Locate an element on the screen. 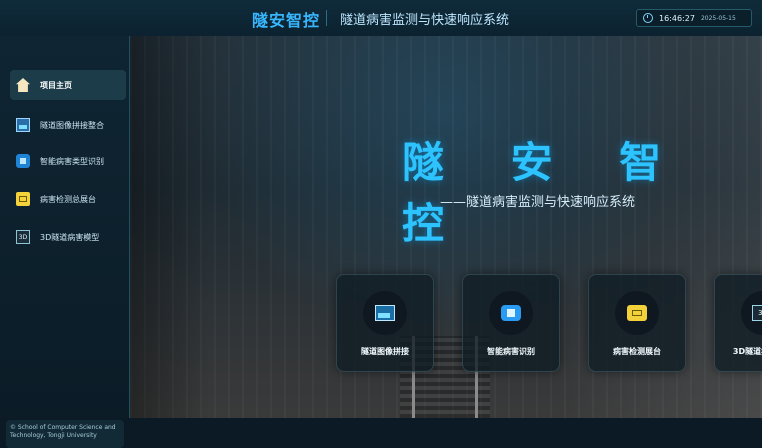 Image resolution: width=762 pixels, height=448 pixels. card-label: 3D隧道病害模型 is located at coordinates (747, 351).